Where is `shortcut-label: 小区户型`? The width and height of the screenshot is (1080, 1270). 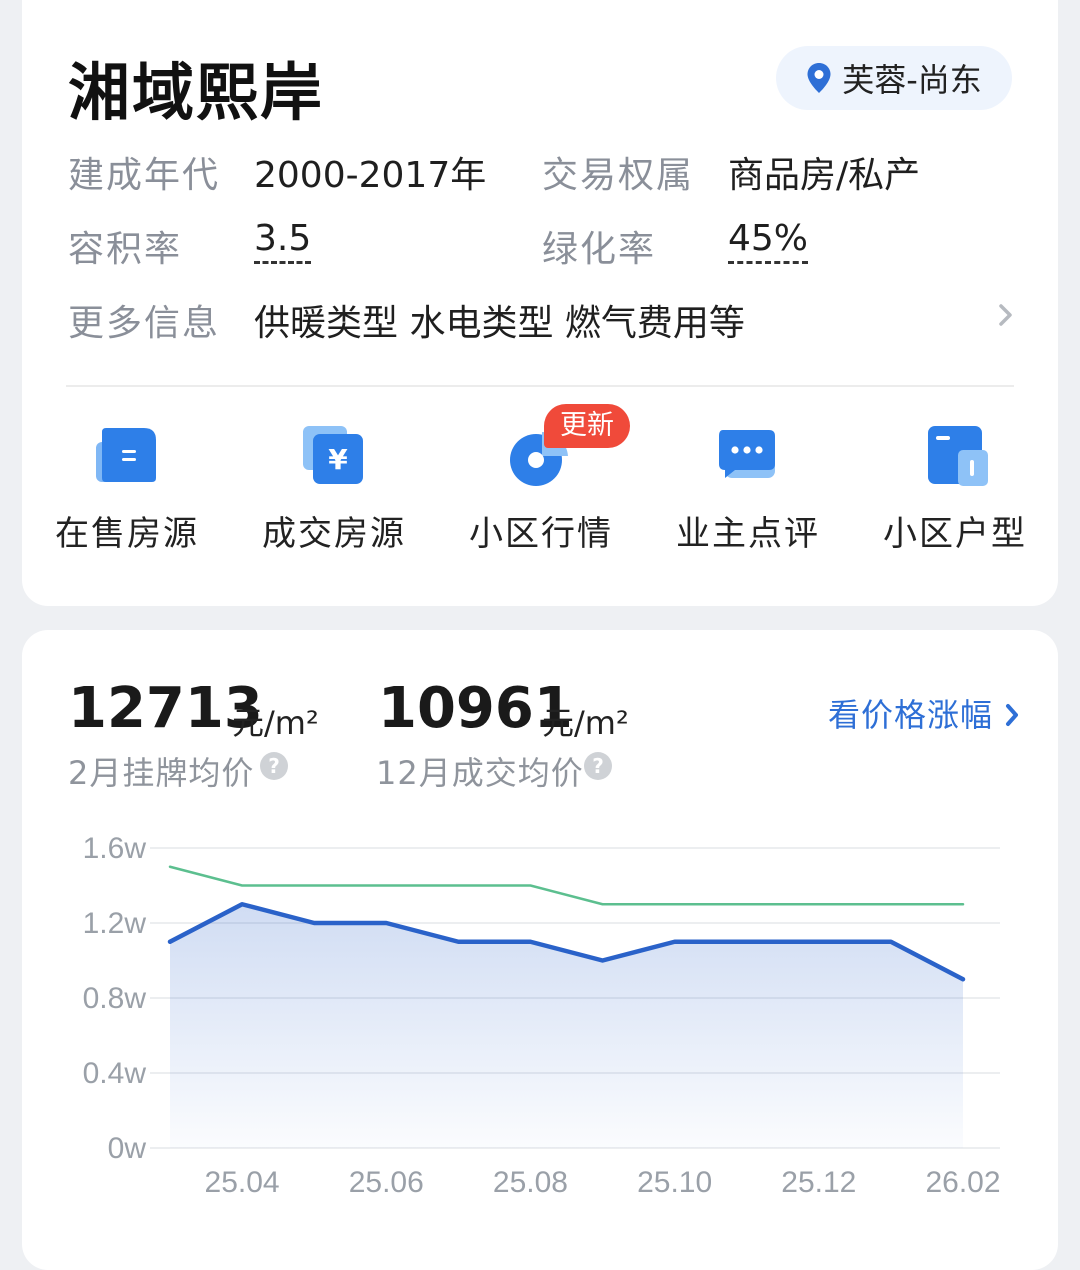
shortcut-label: 小区户型 is located at coordinates (955, 530).